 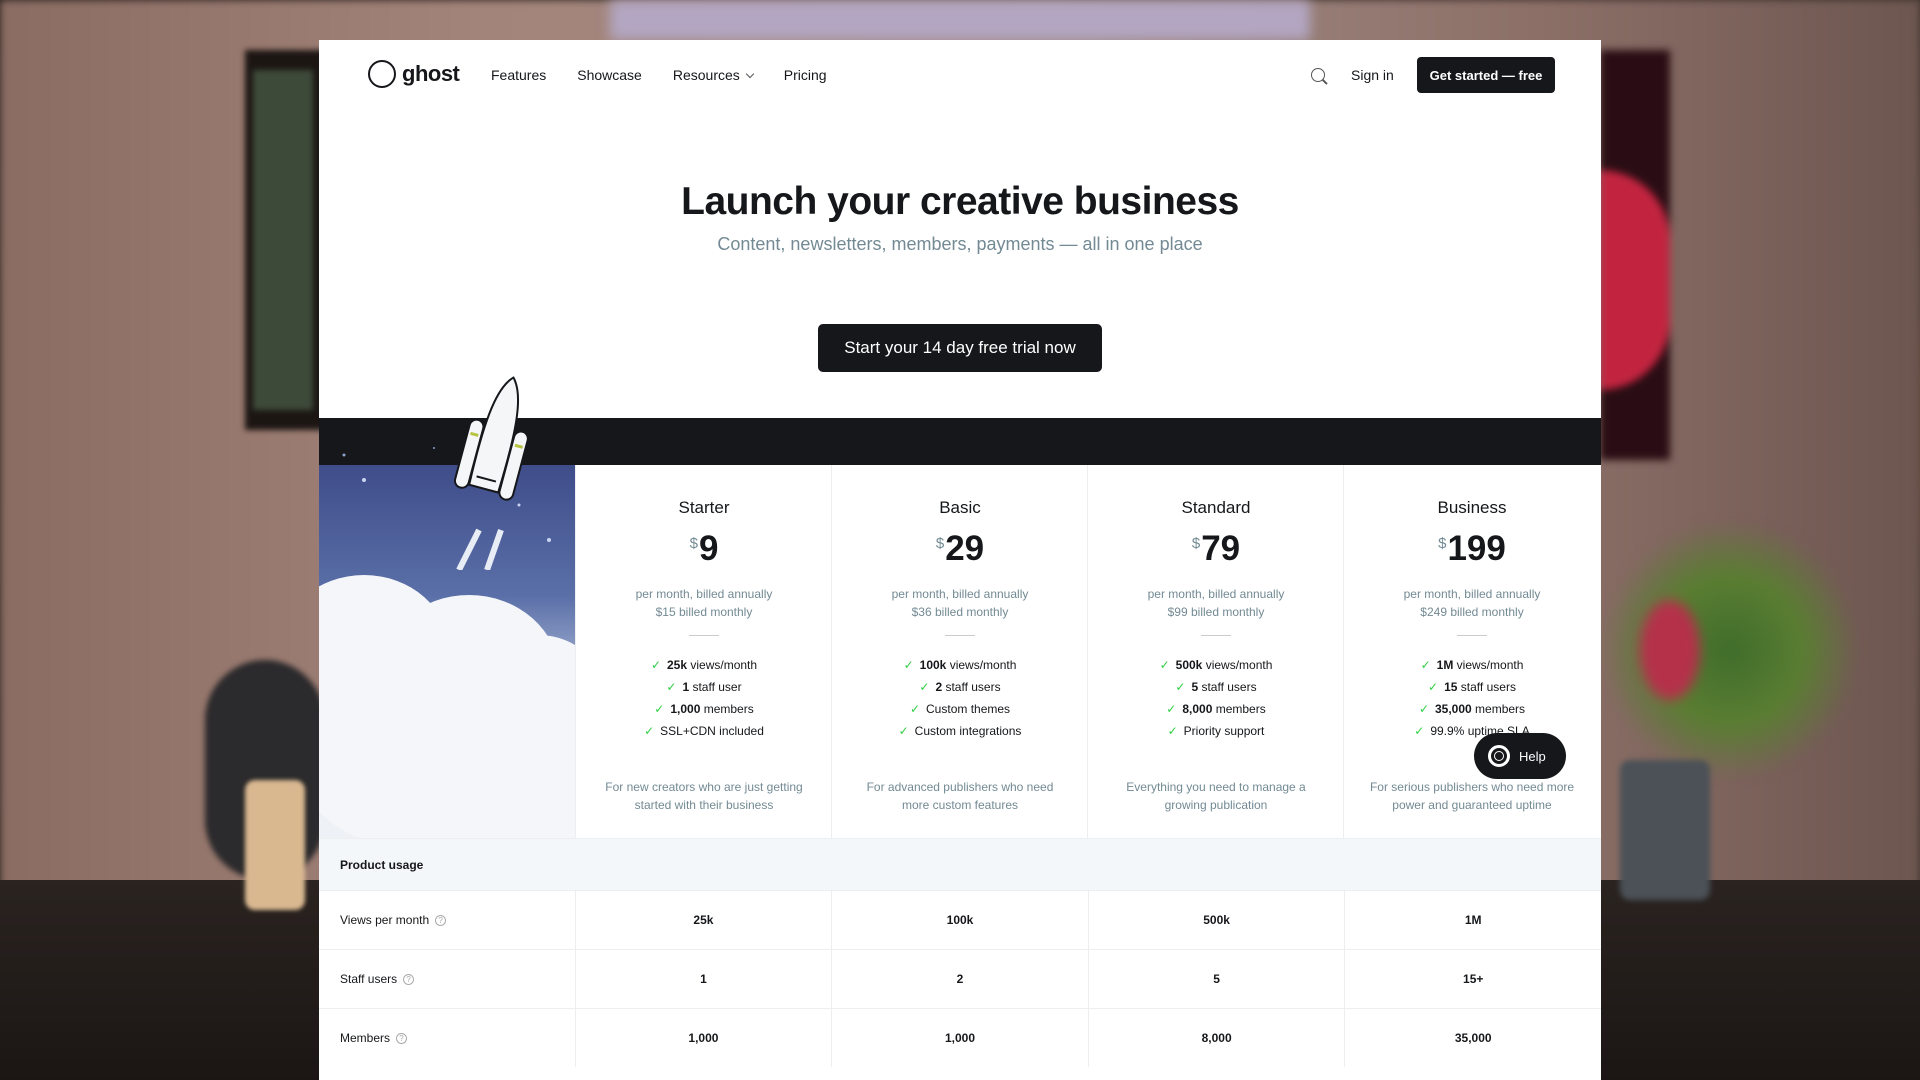 I want to click on plan-name: Starter, so click(x=704, y=507).